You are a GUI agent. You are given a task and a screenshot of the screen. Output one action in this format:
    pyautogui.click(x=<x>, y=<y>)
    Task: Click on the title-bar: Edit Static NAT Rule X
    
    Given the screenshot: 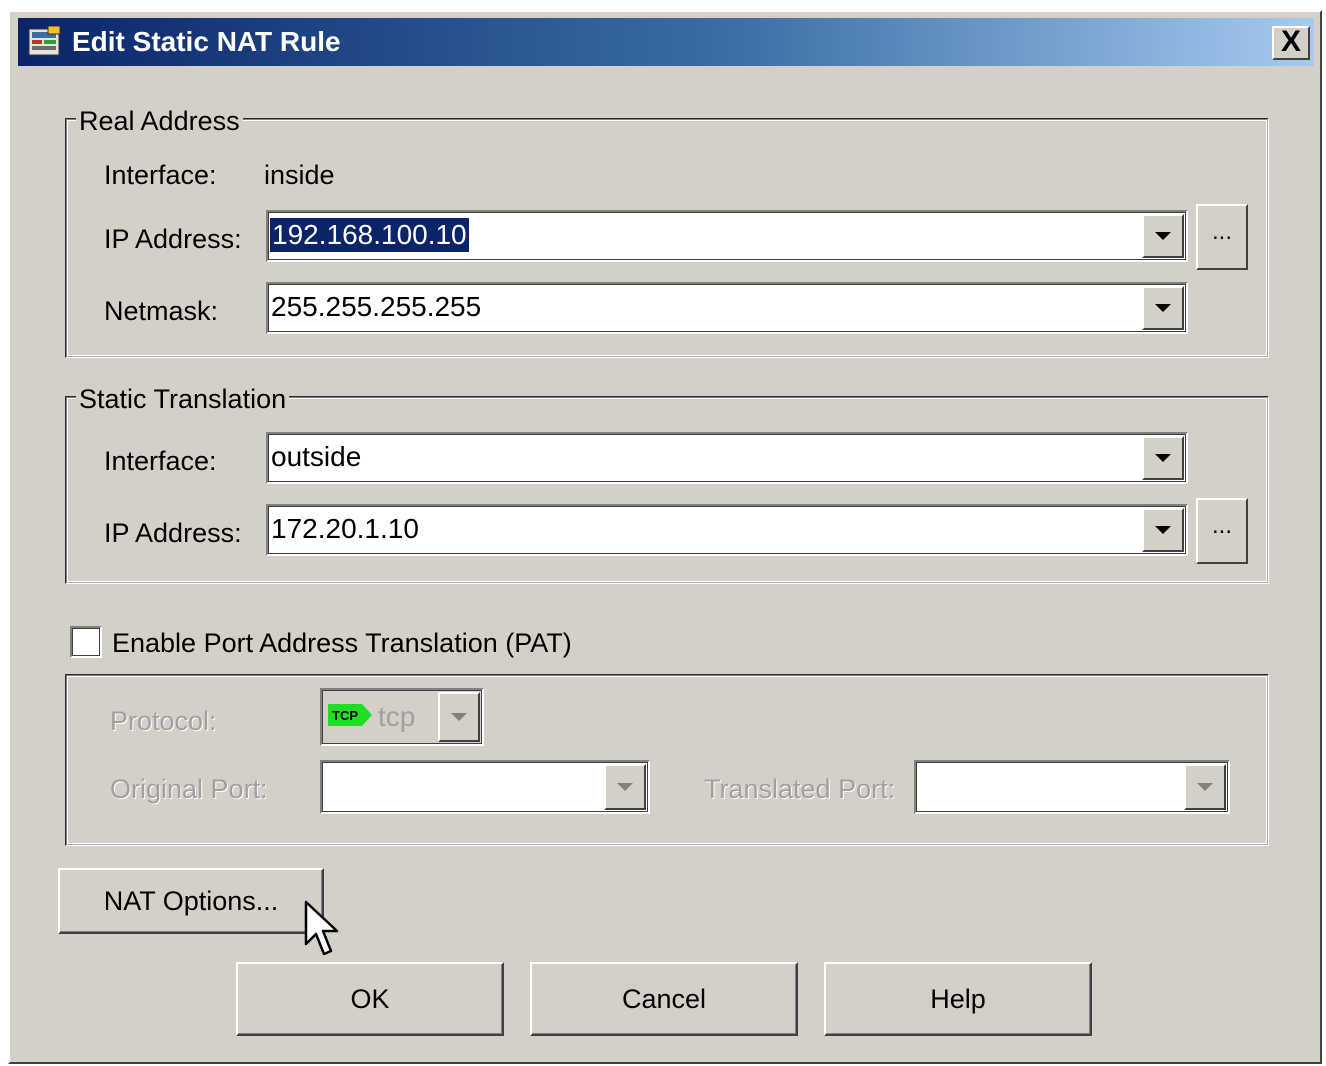 What is the action you would take?
    pyautogui.click(x=666, y=42)
    